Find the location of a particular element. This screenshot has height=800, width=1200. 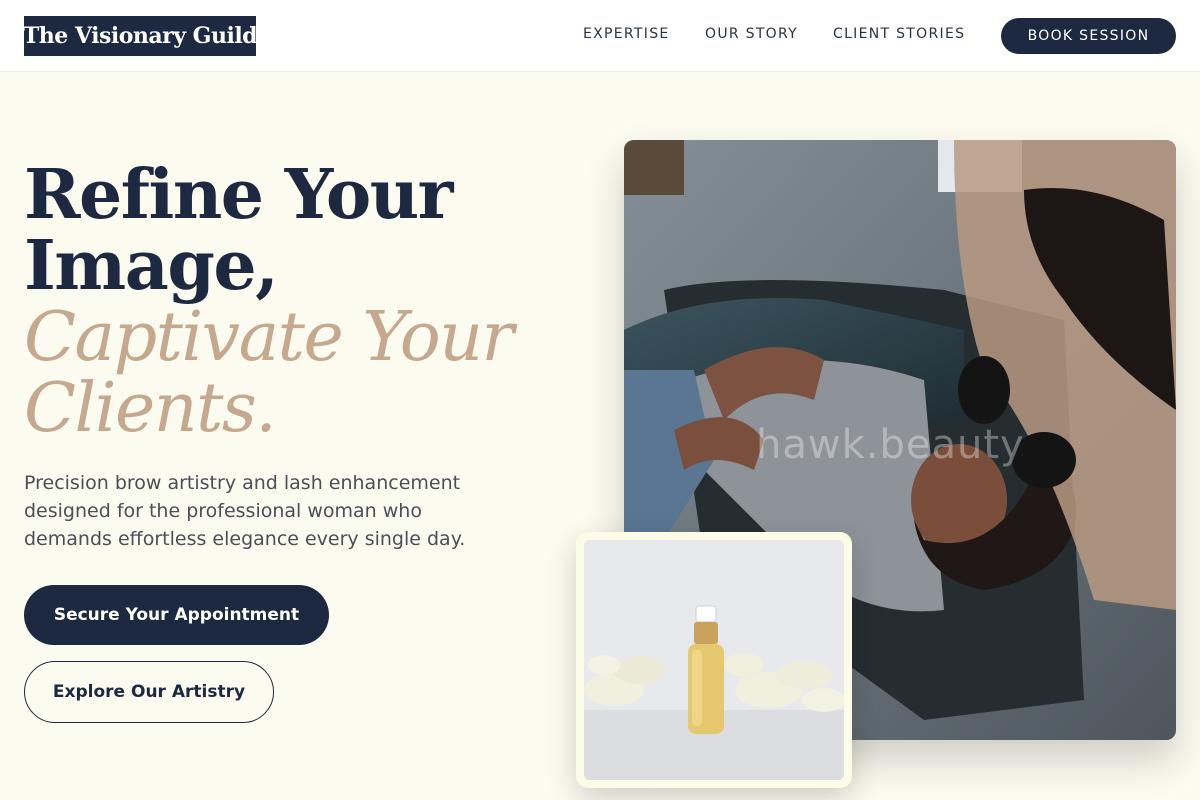

serum-bottle-illustration is located at coordinates (714, 660).